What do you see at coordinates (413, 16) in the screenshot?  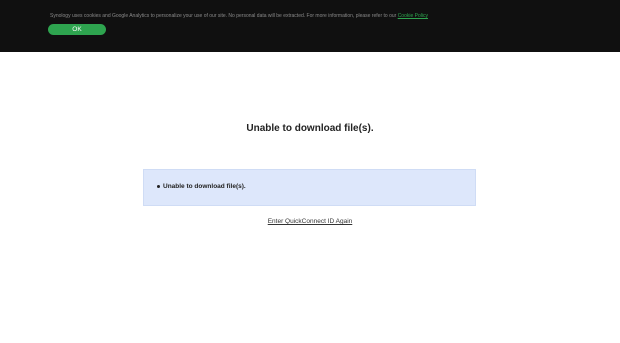 I see `cookie-policy-link: Cookie Policy` at bounding box center [413, 16].